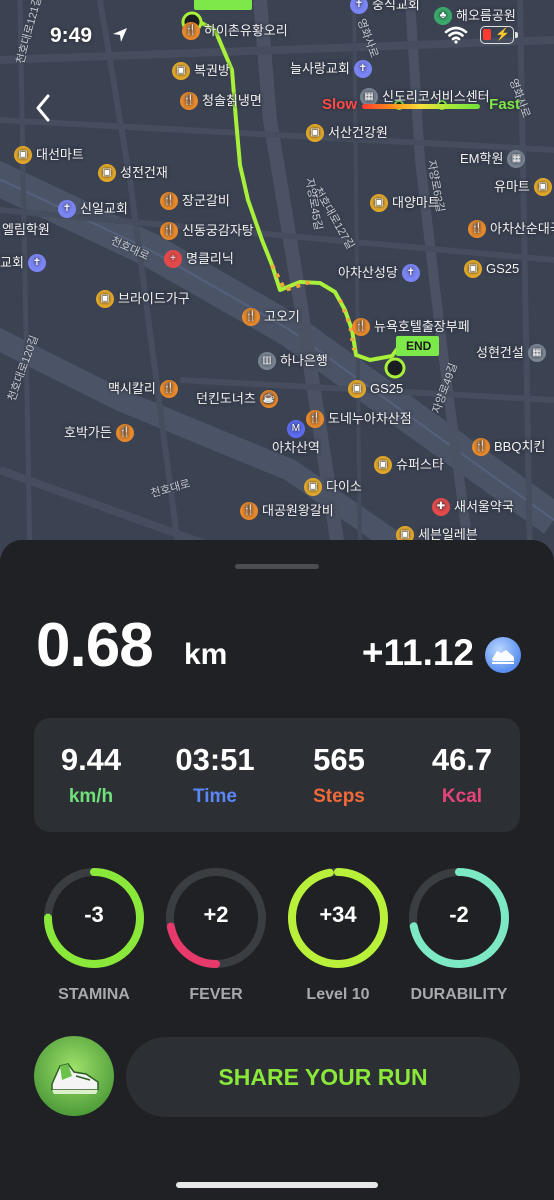  I want to click on map-poi: ♣ 해오름공원, so click(475, 16).